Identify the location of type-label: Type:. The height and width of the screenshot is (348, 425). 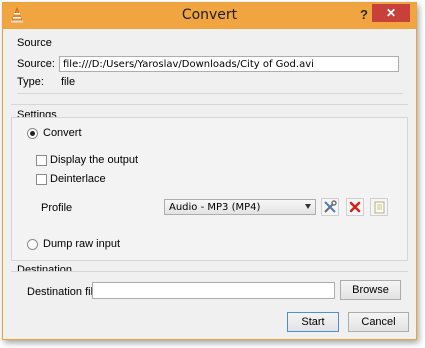
(30, 82).